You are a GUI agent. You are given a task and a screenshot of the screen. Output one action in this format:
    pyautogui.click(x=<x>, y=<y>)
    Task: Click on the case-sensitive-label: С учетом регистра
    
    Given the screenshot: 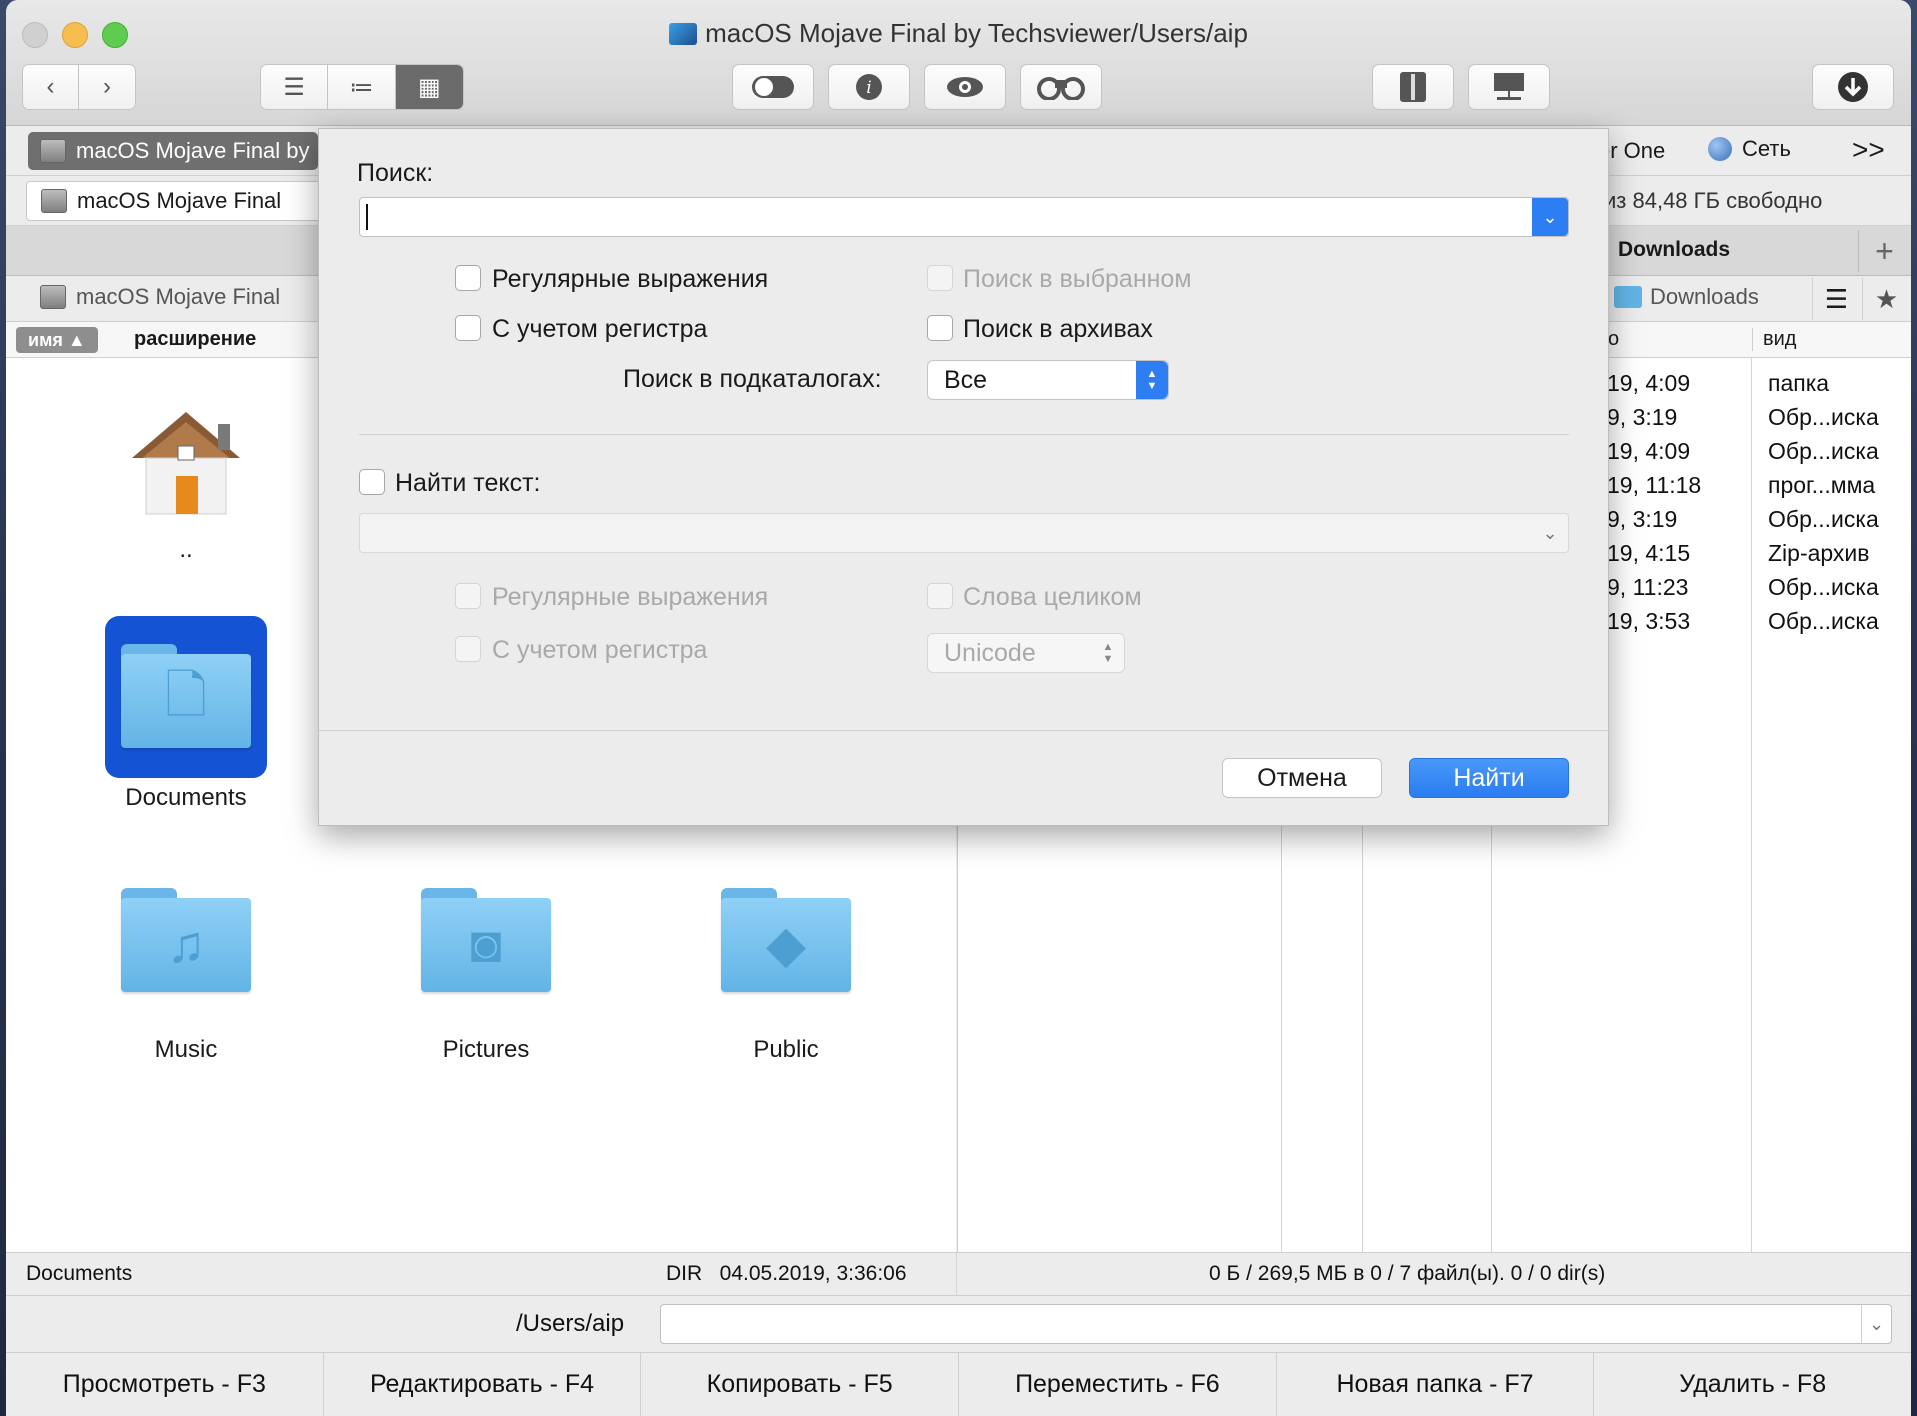 What is the action you would take?
    pyautogui.click(x=600, y=329)
    